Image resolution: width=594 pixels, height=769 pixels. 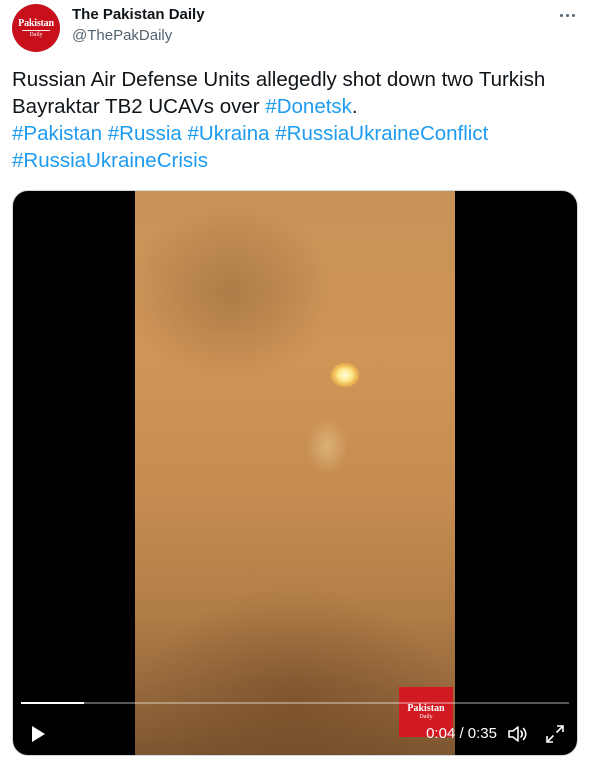 I want to click on watermark-subtitle: Daily, so click(x=426, y=716).